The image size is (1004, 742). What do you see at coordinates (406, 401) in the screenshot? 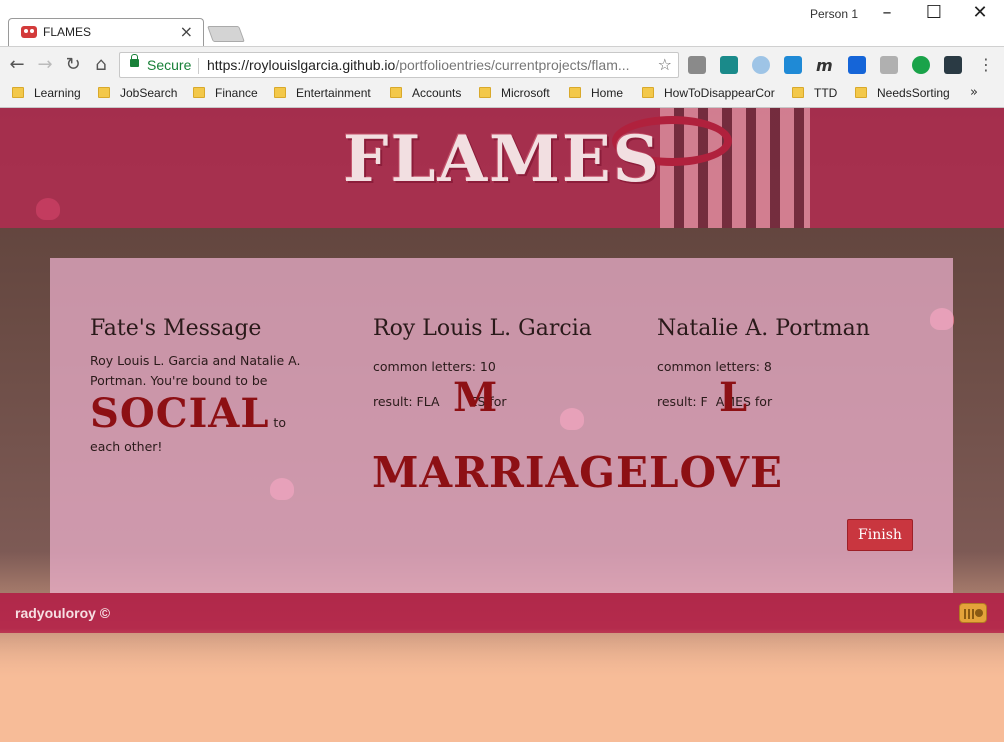
I see `person1-result-prefix: result: FLA` at bounding box center [406, 401].